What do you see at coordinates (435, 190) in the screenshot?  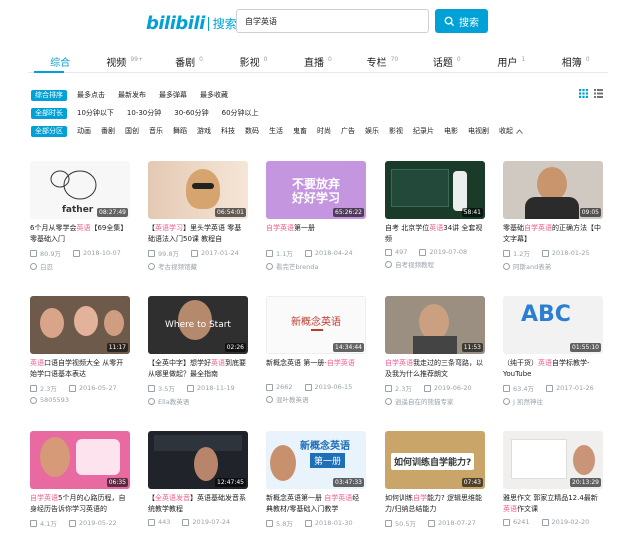 I see `video-thumbnail: 58:41` at bounding box center [435, 190].